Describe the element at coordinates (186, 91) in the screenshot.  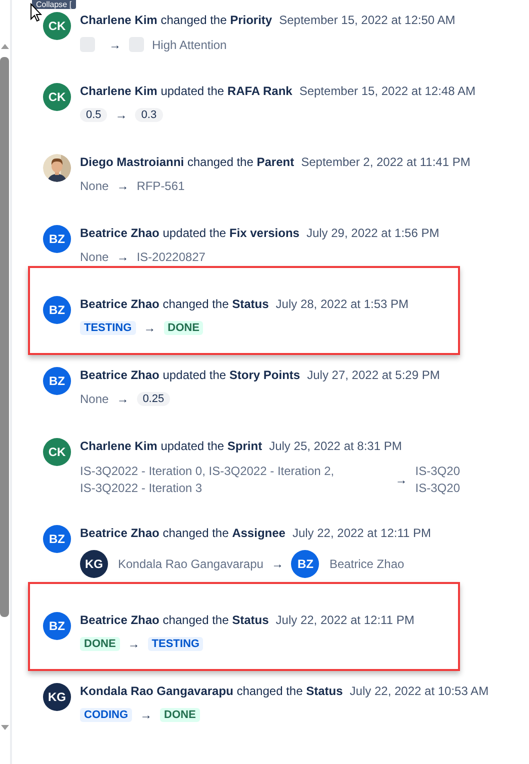
I see `activity-summary: Charlene Kim updated the RAFA Rank` at that location.